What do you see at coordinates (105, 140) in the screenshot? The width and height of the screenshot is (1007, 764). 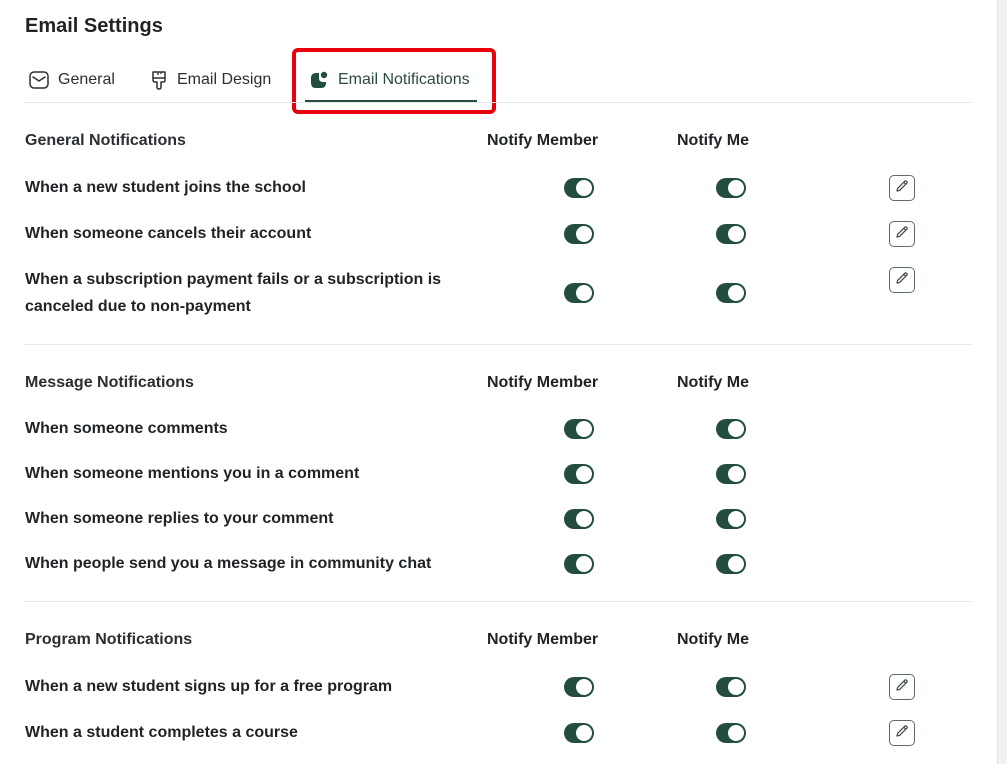 I see `section-title-general: General Notifications` at bounding box center [105, 140].